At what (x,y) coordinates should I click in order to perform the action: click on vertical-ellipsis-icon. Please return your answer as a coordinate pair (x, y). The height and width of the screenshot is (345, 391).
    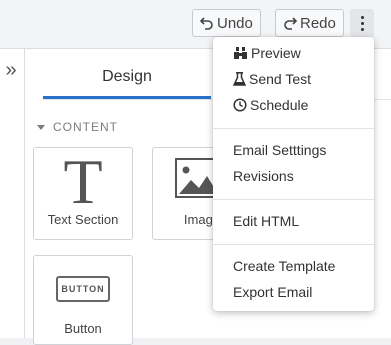
    Looking at the image, I should click on (362, 17).